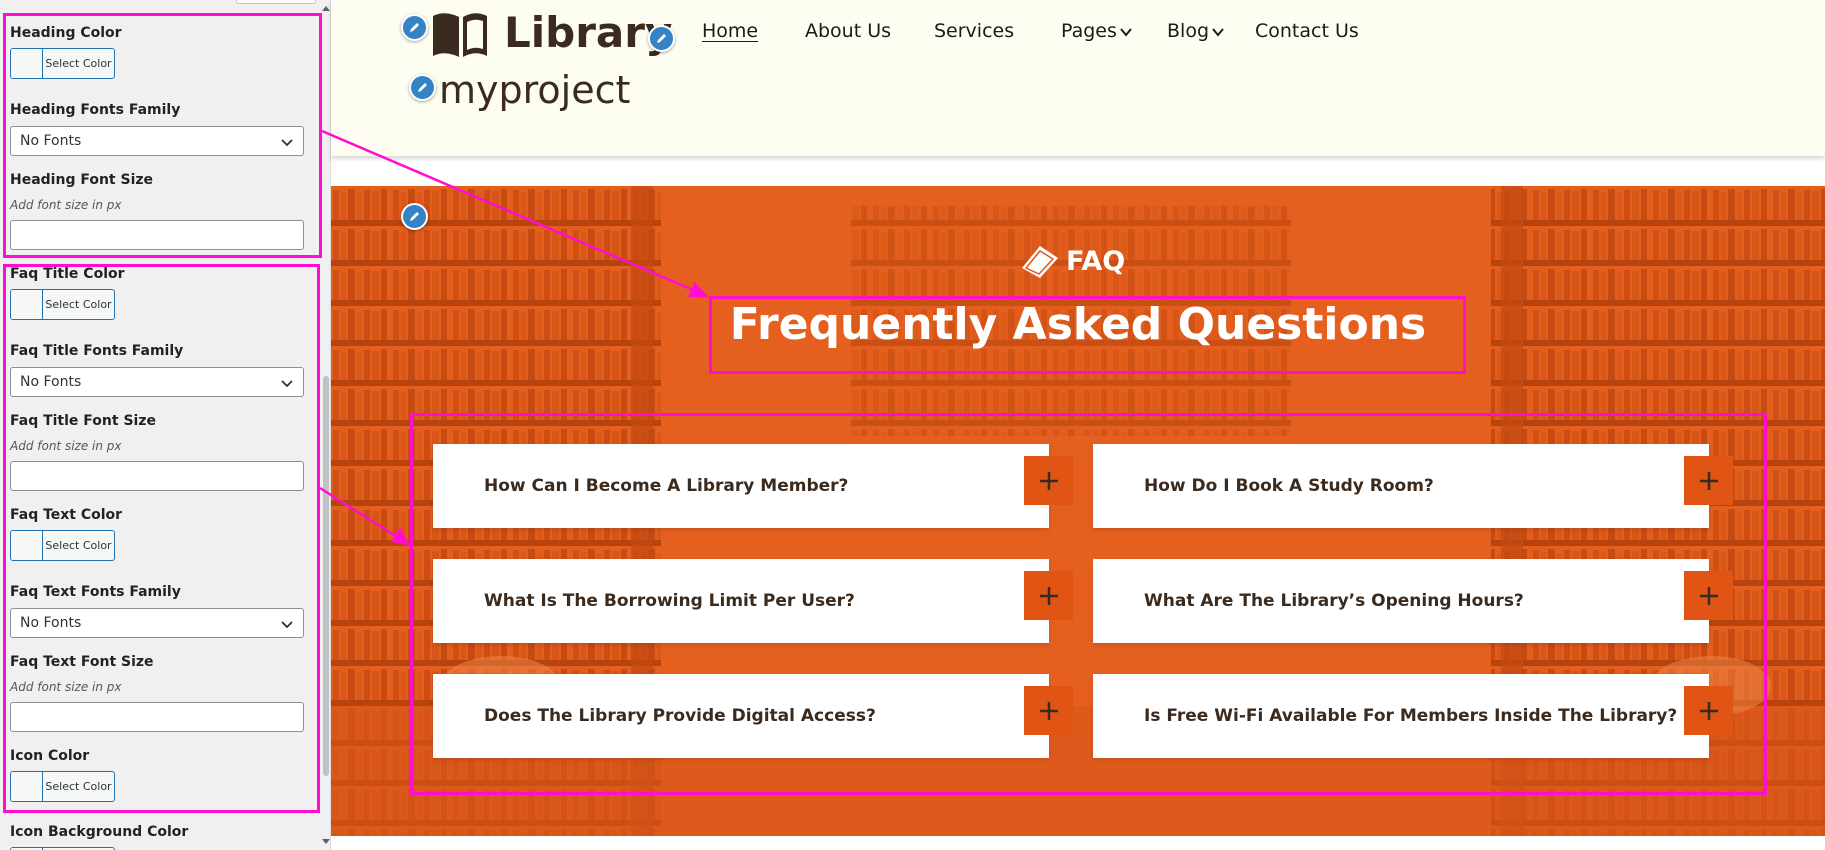  I want to click on edit-logo-pencil-icon, so click(414, 27).